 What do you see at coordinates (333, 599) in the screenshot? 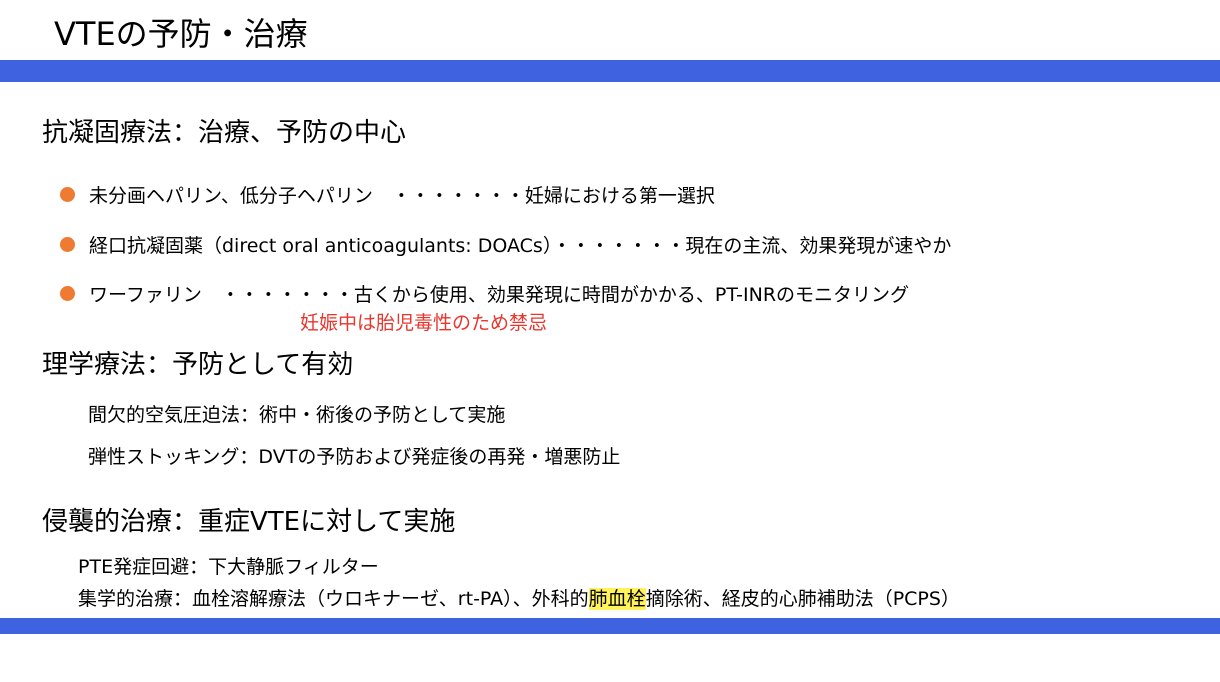
I see `list-item-text: 集学的治療：血栓溶解療法（ウロキナーゼ、rt-PA）、外科的` at bounding box center [333, 599].